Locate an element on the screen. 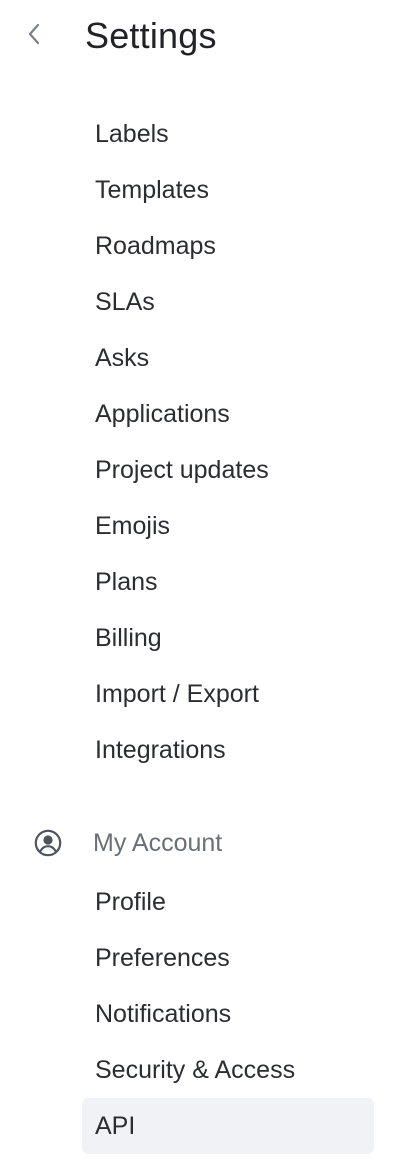 The image size is (414, 1168). menu-item-project-updates: Project updates is located at coordinates (228, 470).